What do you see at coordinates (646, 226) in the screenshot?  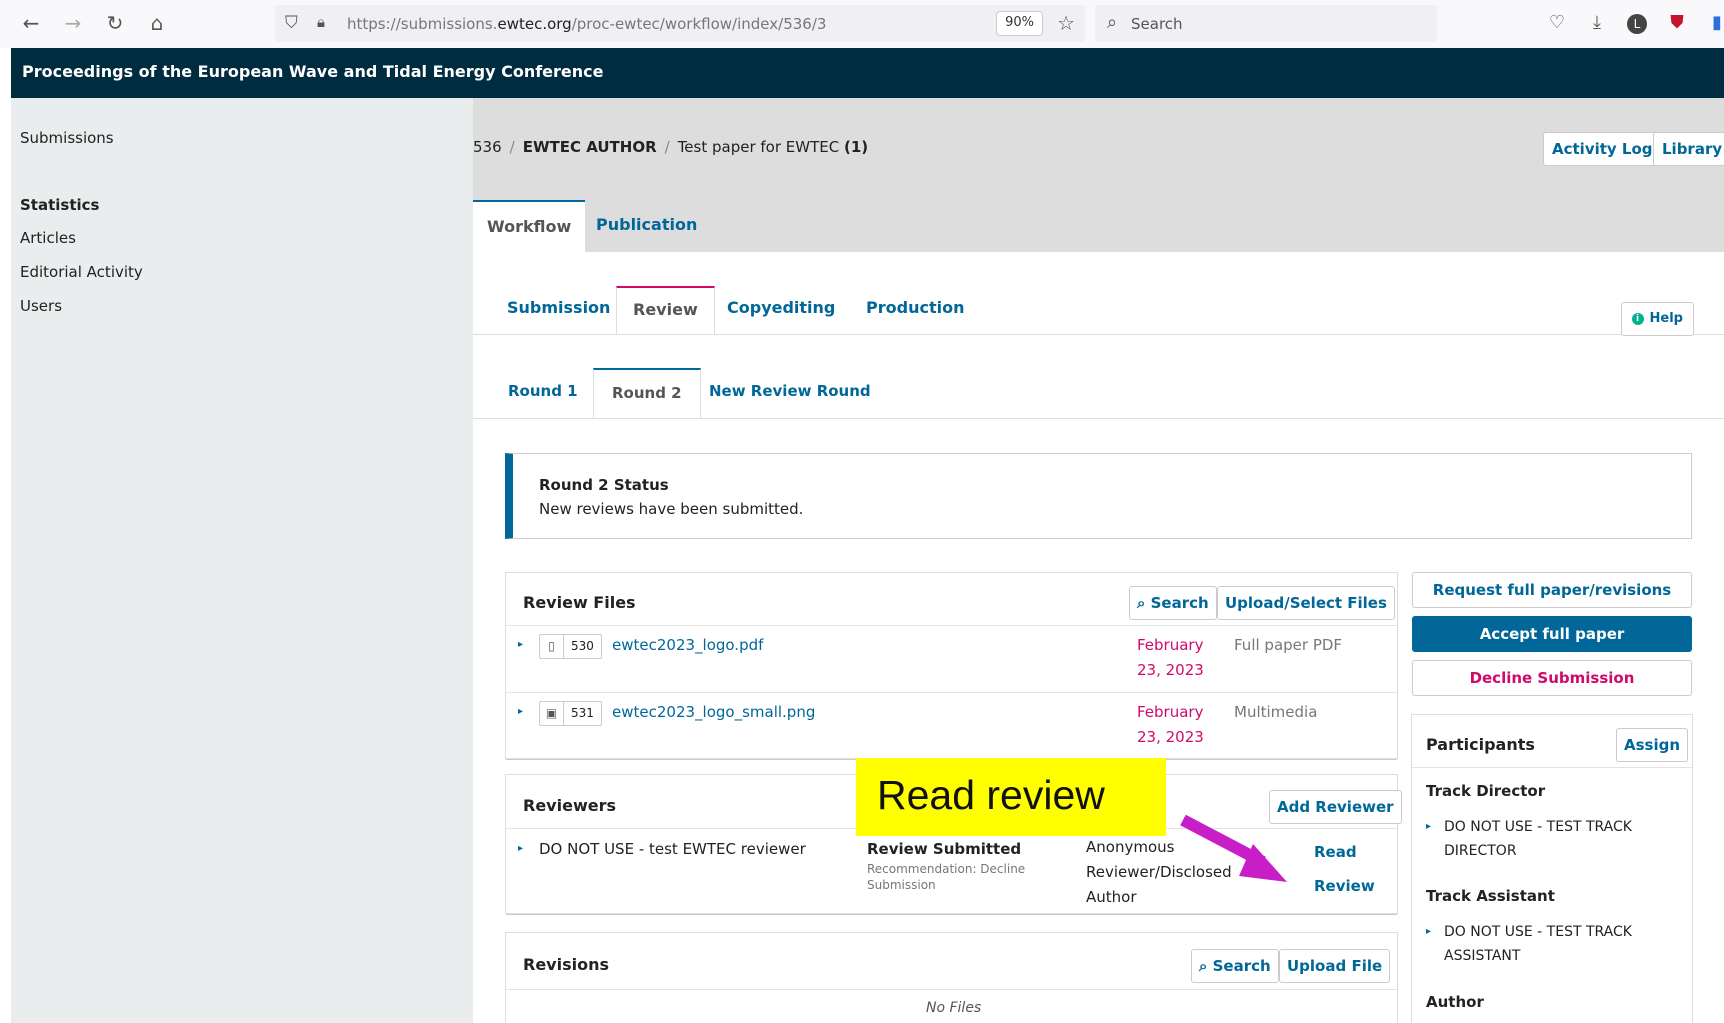 I see `tab-publication: Publication` at bounding box center [646, 226].